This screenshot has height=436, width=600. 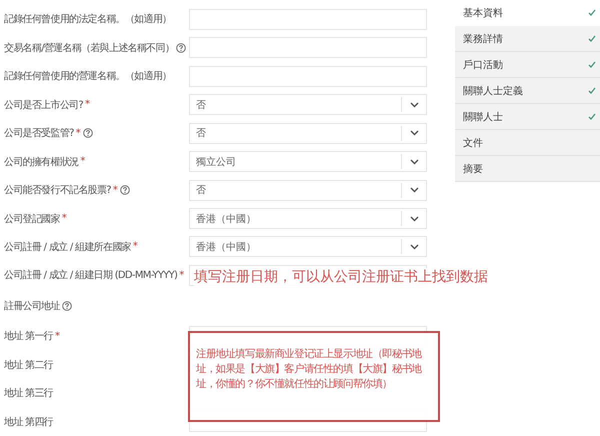 What do you see at coordinates (39, 133) in the screenshot?
I see `field-label: 公司是否受監管?` at bounding box center [39, 133].